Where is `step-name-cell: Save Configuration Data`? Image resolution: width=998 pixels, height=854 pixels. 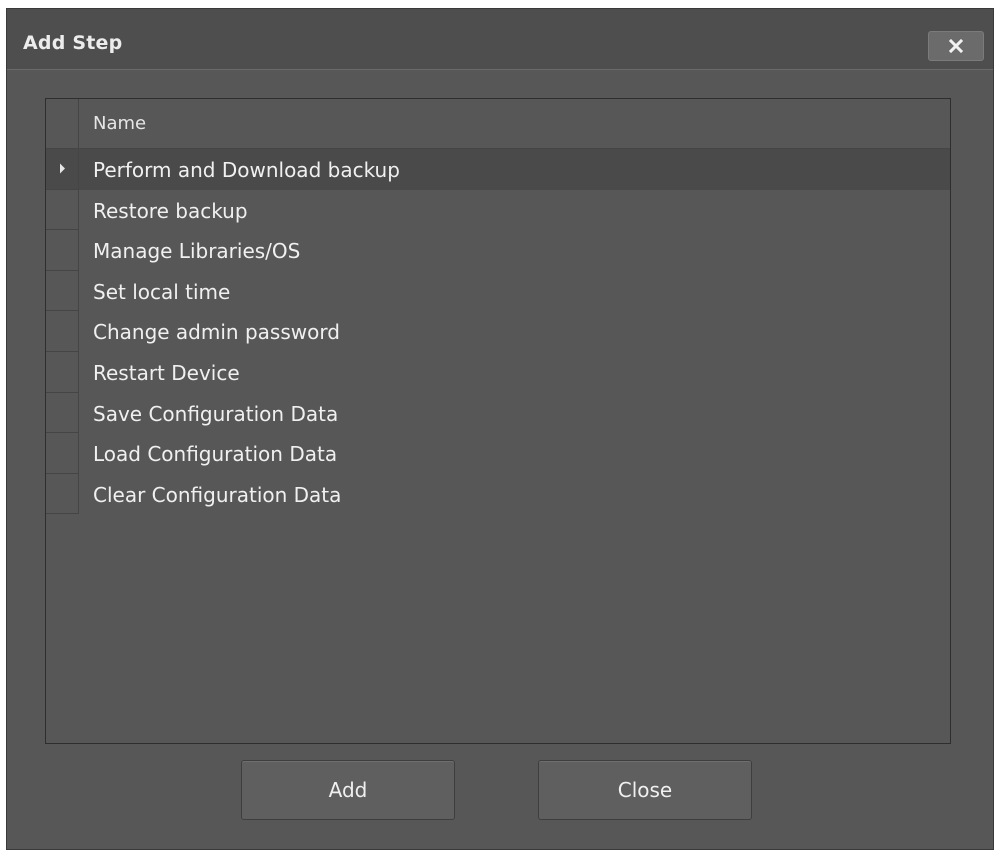 step-name-cell: Save Configuration Data is located at coordinates (216, 413).